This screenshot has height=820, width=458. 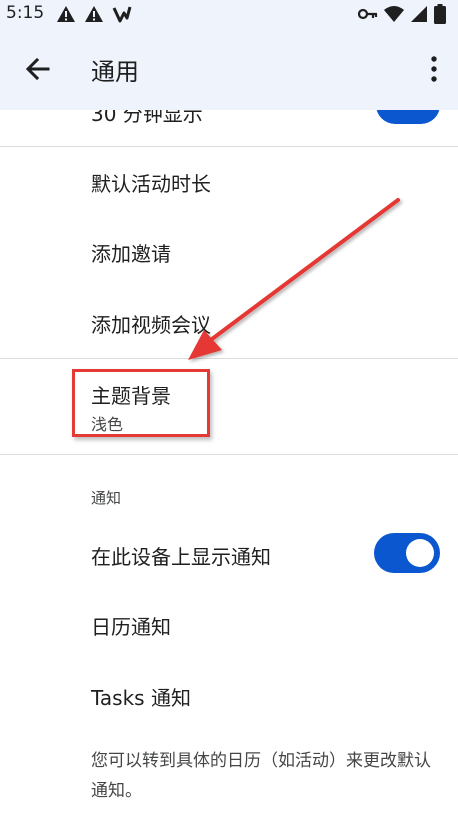 I want to click on network-icon, so click(x=122, y=14).